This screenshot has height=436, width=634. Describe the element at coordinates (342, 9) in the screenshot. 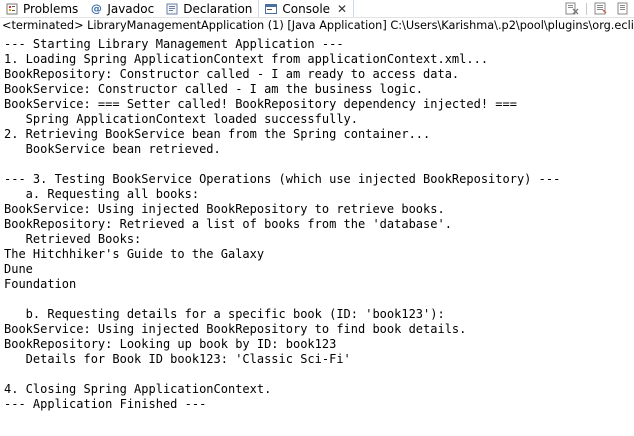

I see `close-icon: ✕` at that location.